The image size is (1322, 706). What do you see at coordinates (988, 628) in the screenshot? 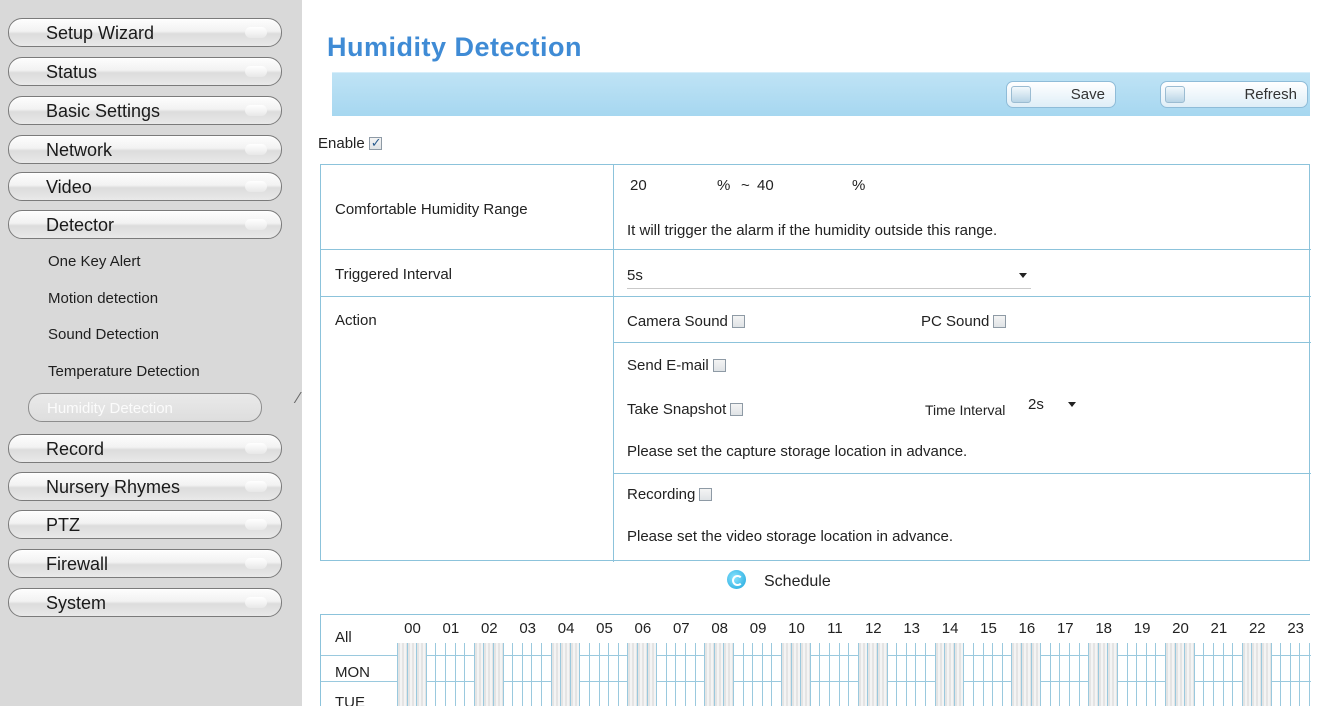
I see `schedule-hour-15: 15` at bounding box center [988, 628].